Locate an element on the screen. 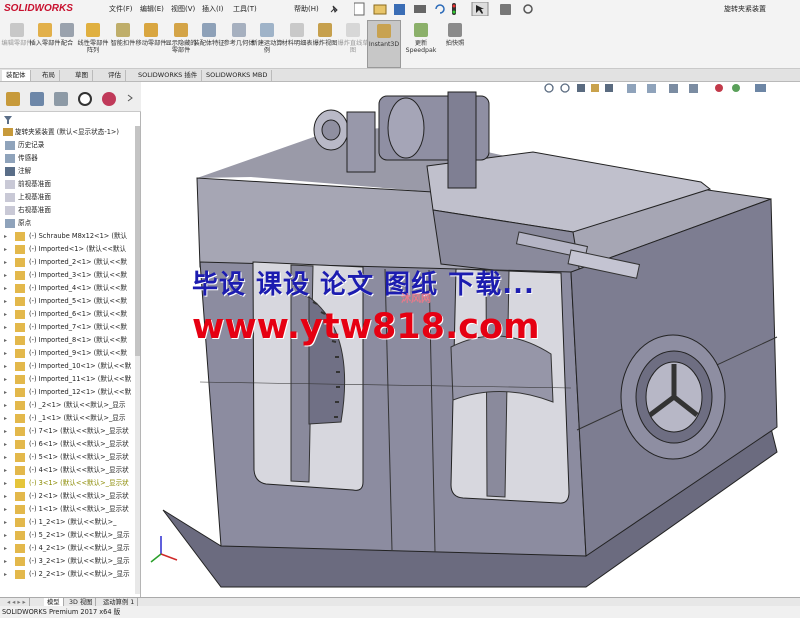 The width and height of the screenshot is (800, 618). tree-item: 原点 is located at coordinates (67, 223).